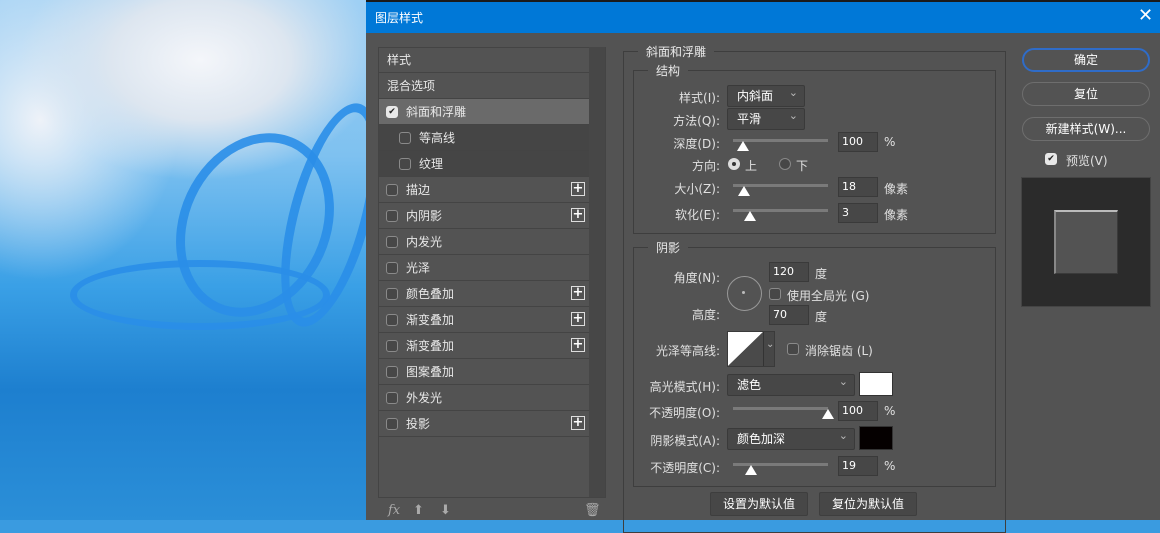  Describe the element at coordinates (858, 466) in the screenshot. I see `shadow-opacity-input: 19` at that location.